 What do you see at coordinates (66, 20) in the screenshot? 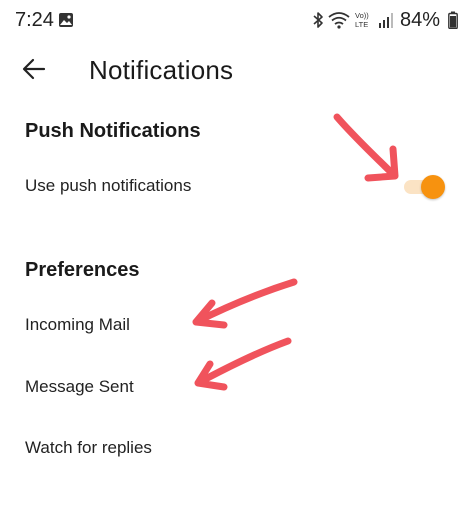
I see `gallery-icon` at bounding box center [66, 20].